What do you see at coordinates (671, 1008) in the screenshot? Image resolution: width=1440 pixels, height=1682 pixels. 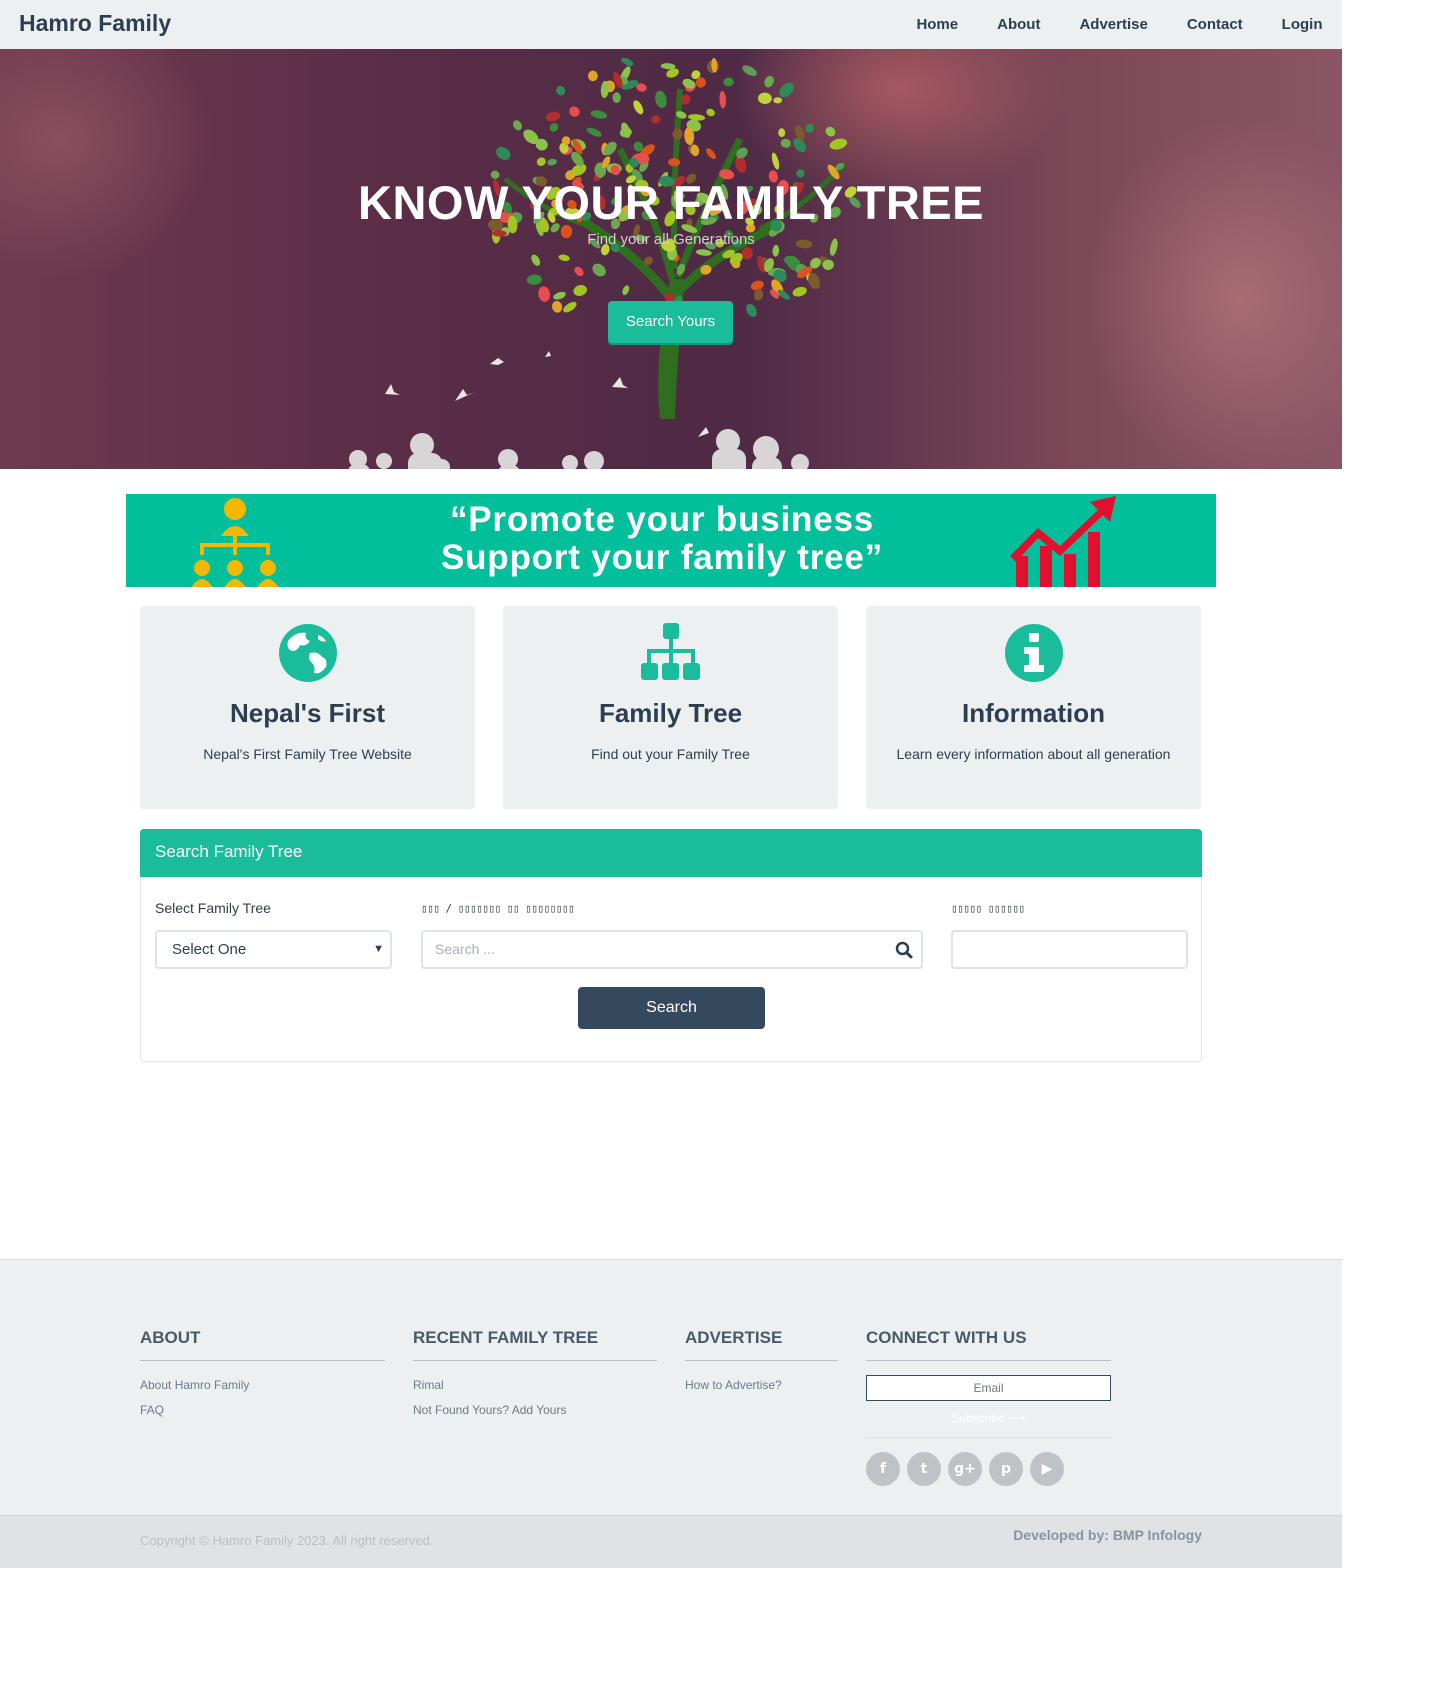 I see `search-button: Search` at bounding box center [671, 1008].